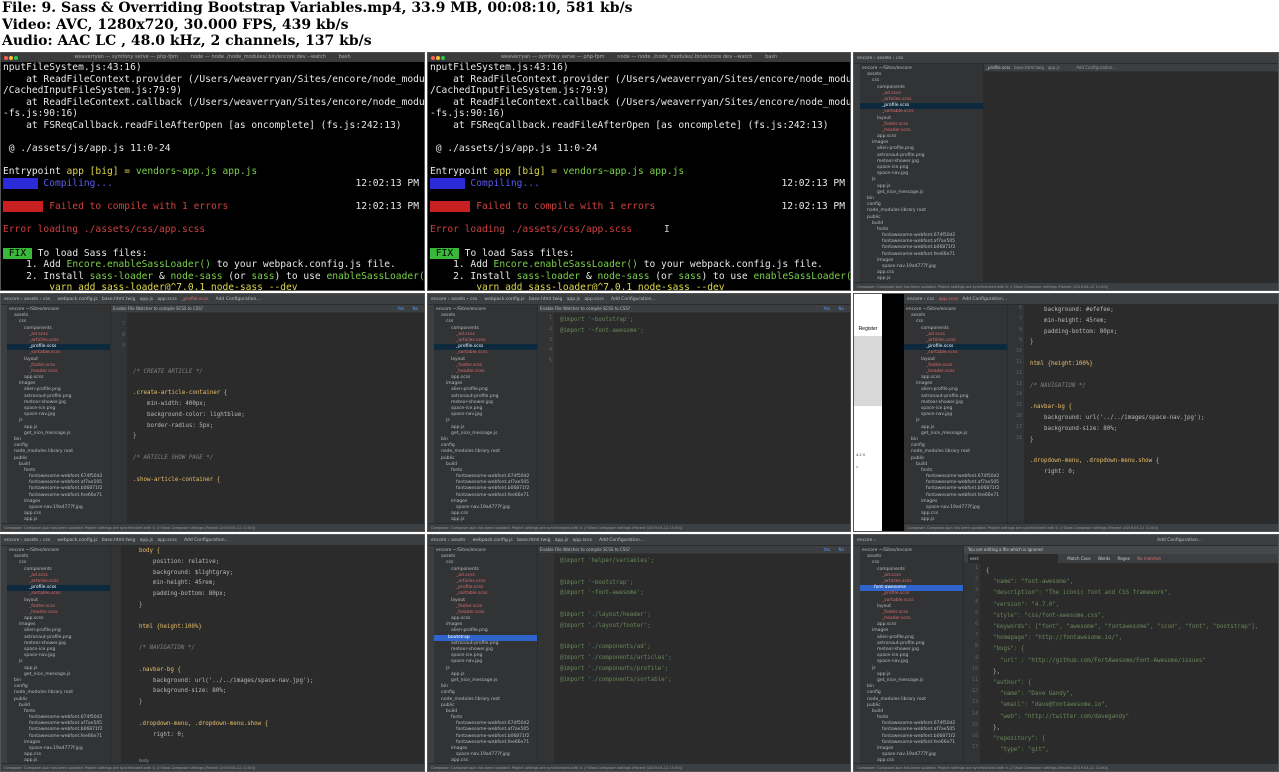 The image size is (1279, 772). What do you see at coordinates (123, 334) in the screenshot?
I see `line-number: 8` at bounding box center [123, 334].